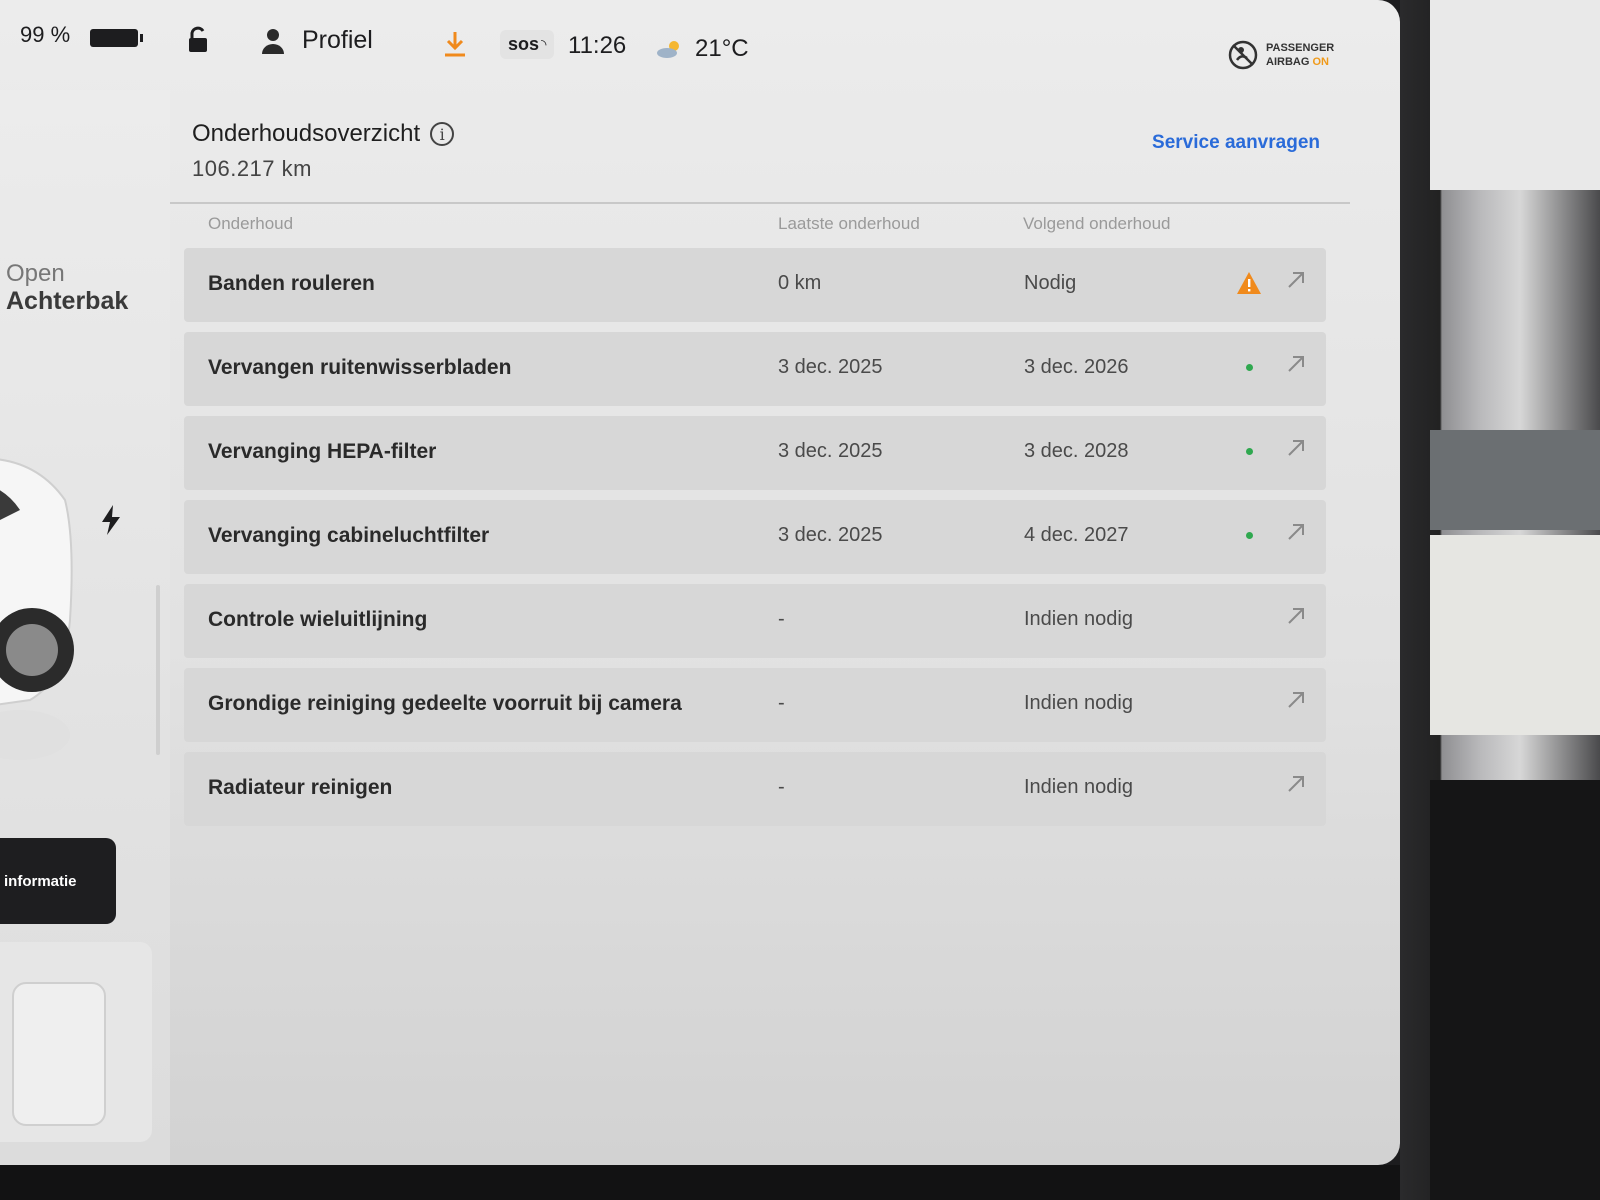 The height and width of the screenshot is (1200, 1600). Describe the element at coordinates (1320, 62) in the screenshot. I see `airbag-state: ON` at that location.